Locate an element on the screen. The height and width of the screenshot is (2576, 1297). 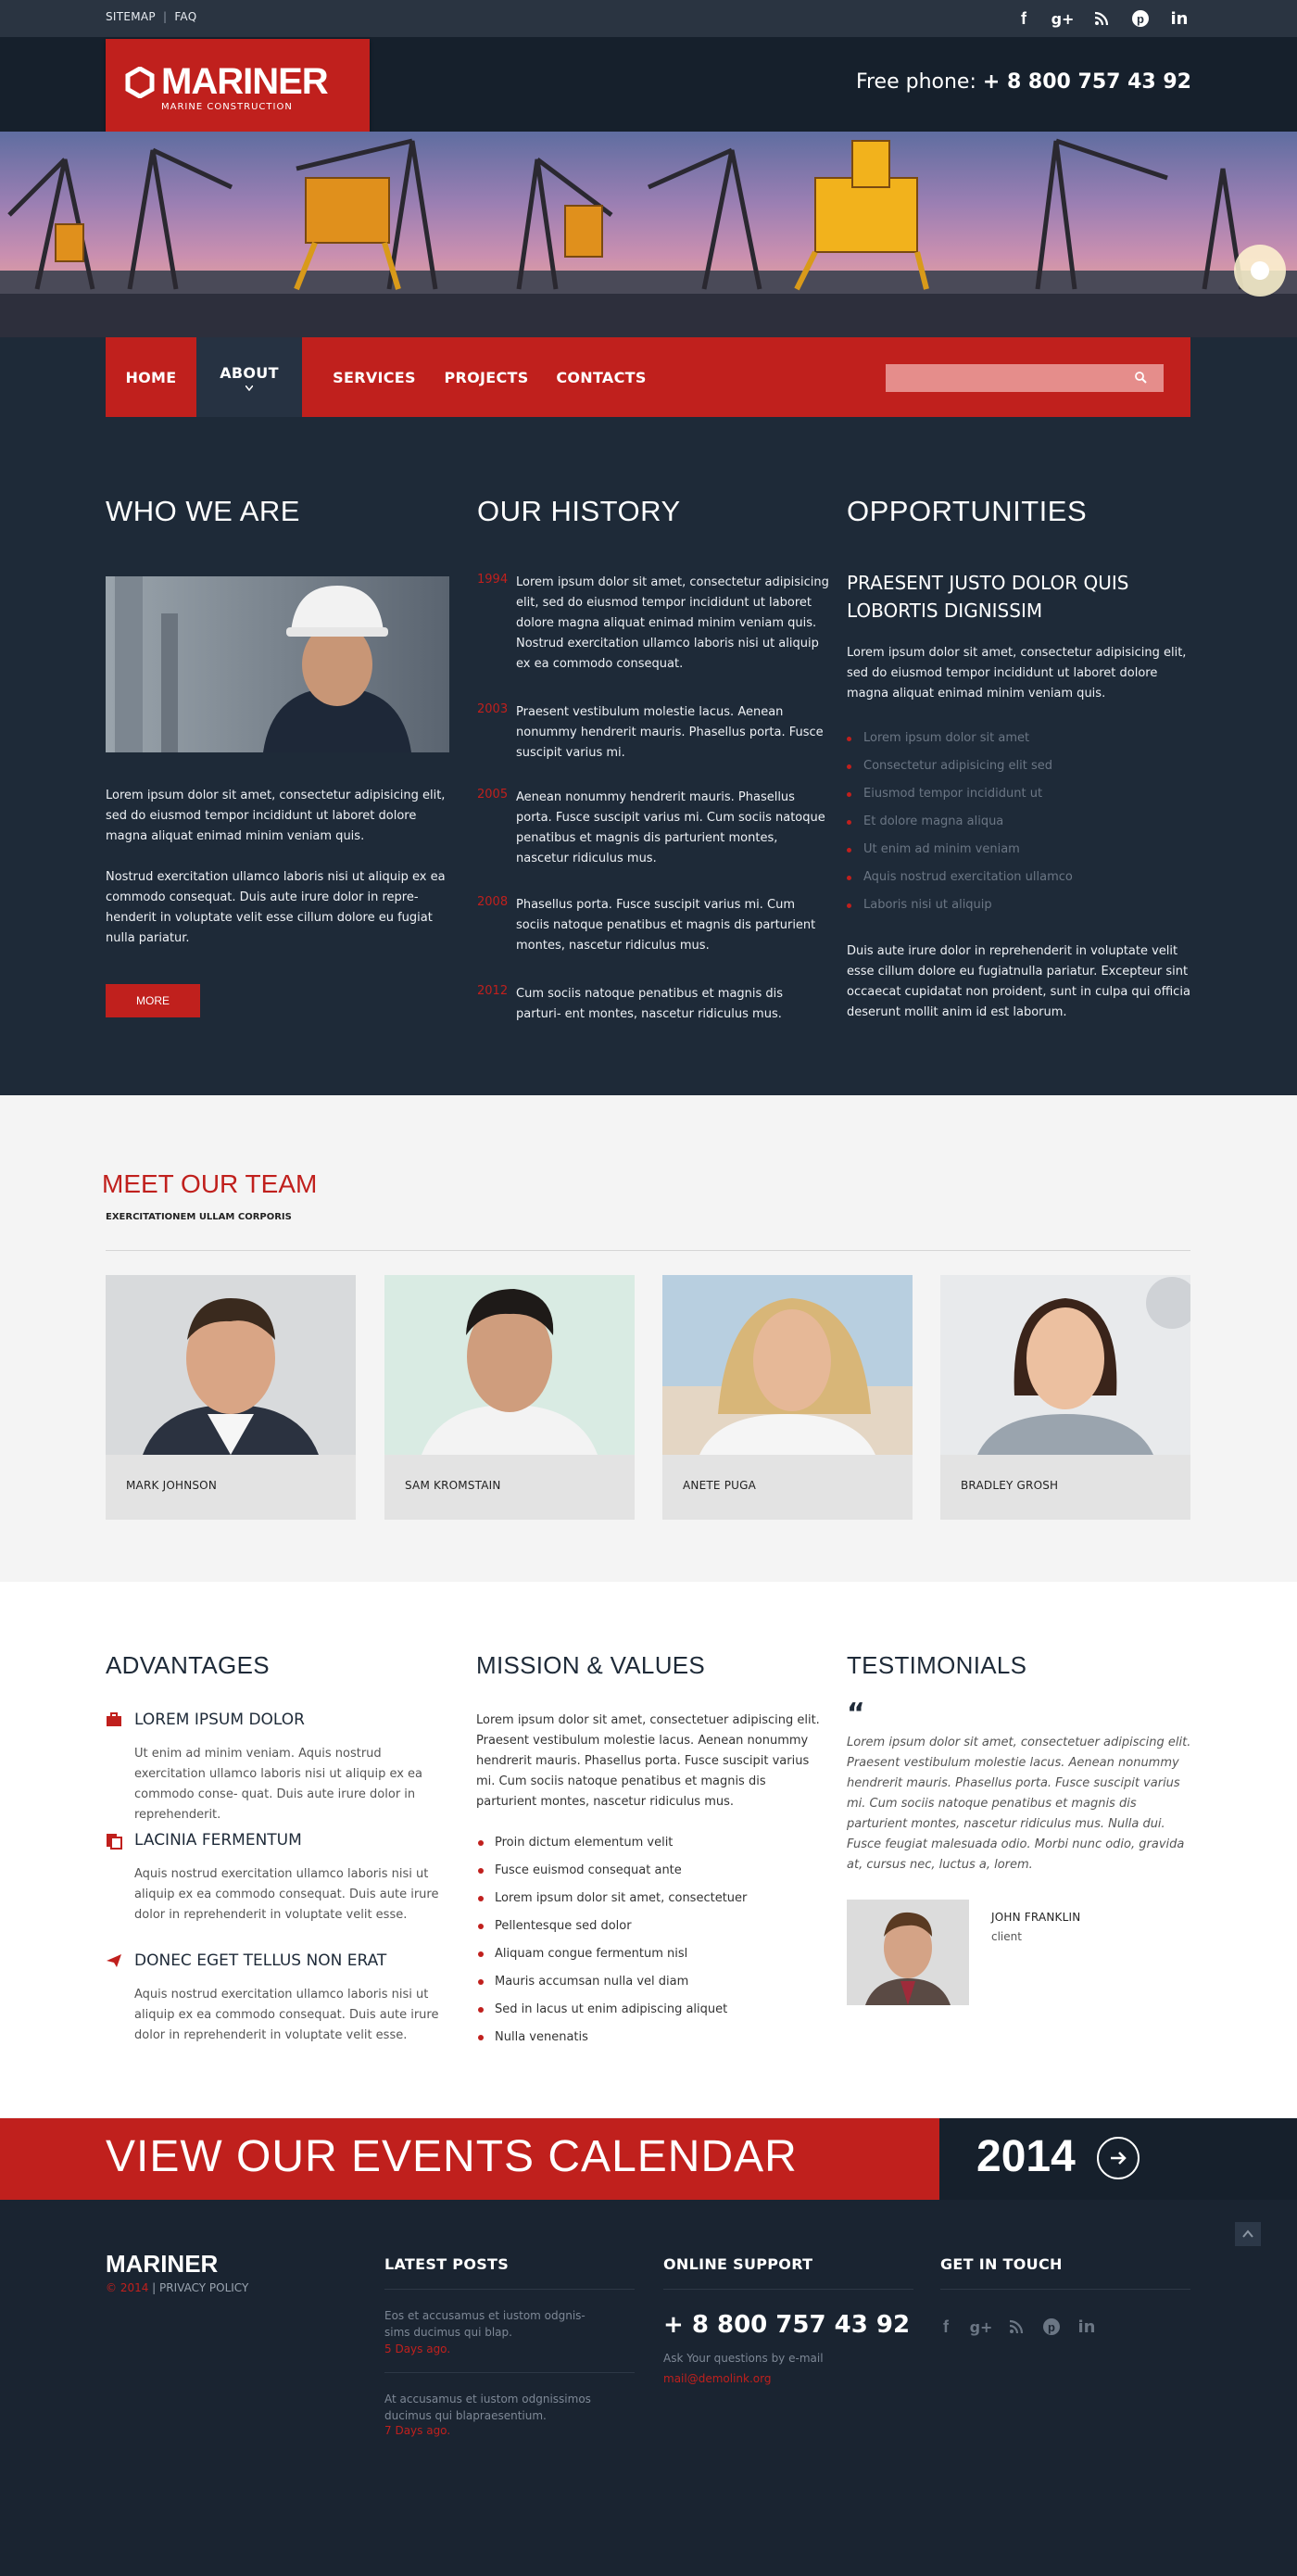
header-phone: Free phone: + 8 800 757 43 92 is located at coordinates (1023, 82).